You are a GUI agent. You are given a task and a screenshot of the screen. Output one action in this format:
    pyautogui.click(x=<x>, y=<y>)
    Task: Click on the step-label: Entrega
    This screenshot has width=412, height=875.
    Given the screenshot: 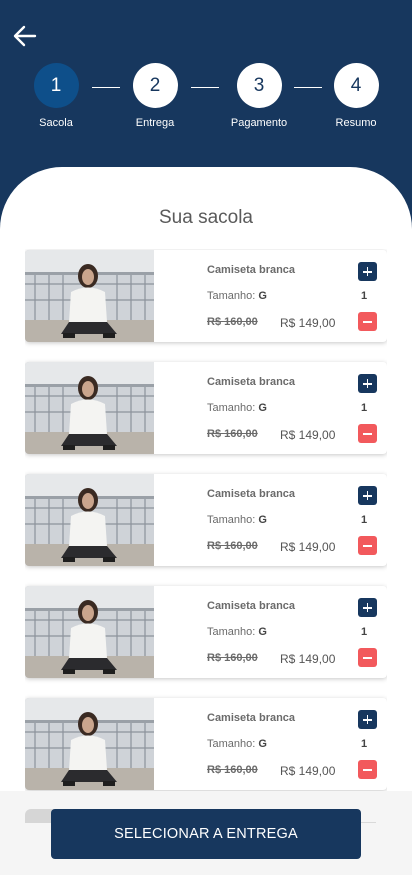 What is the action you would take?
    pyautogui.click(x=155, y=123)
    